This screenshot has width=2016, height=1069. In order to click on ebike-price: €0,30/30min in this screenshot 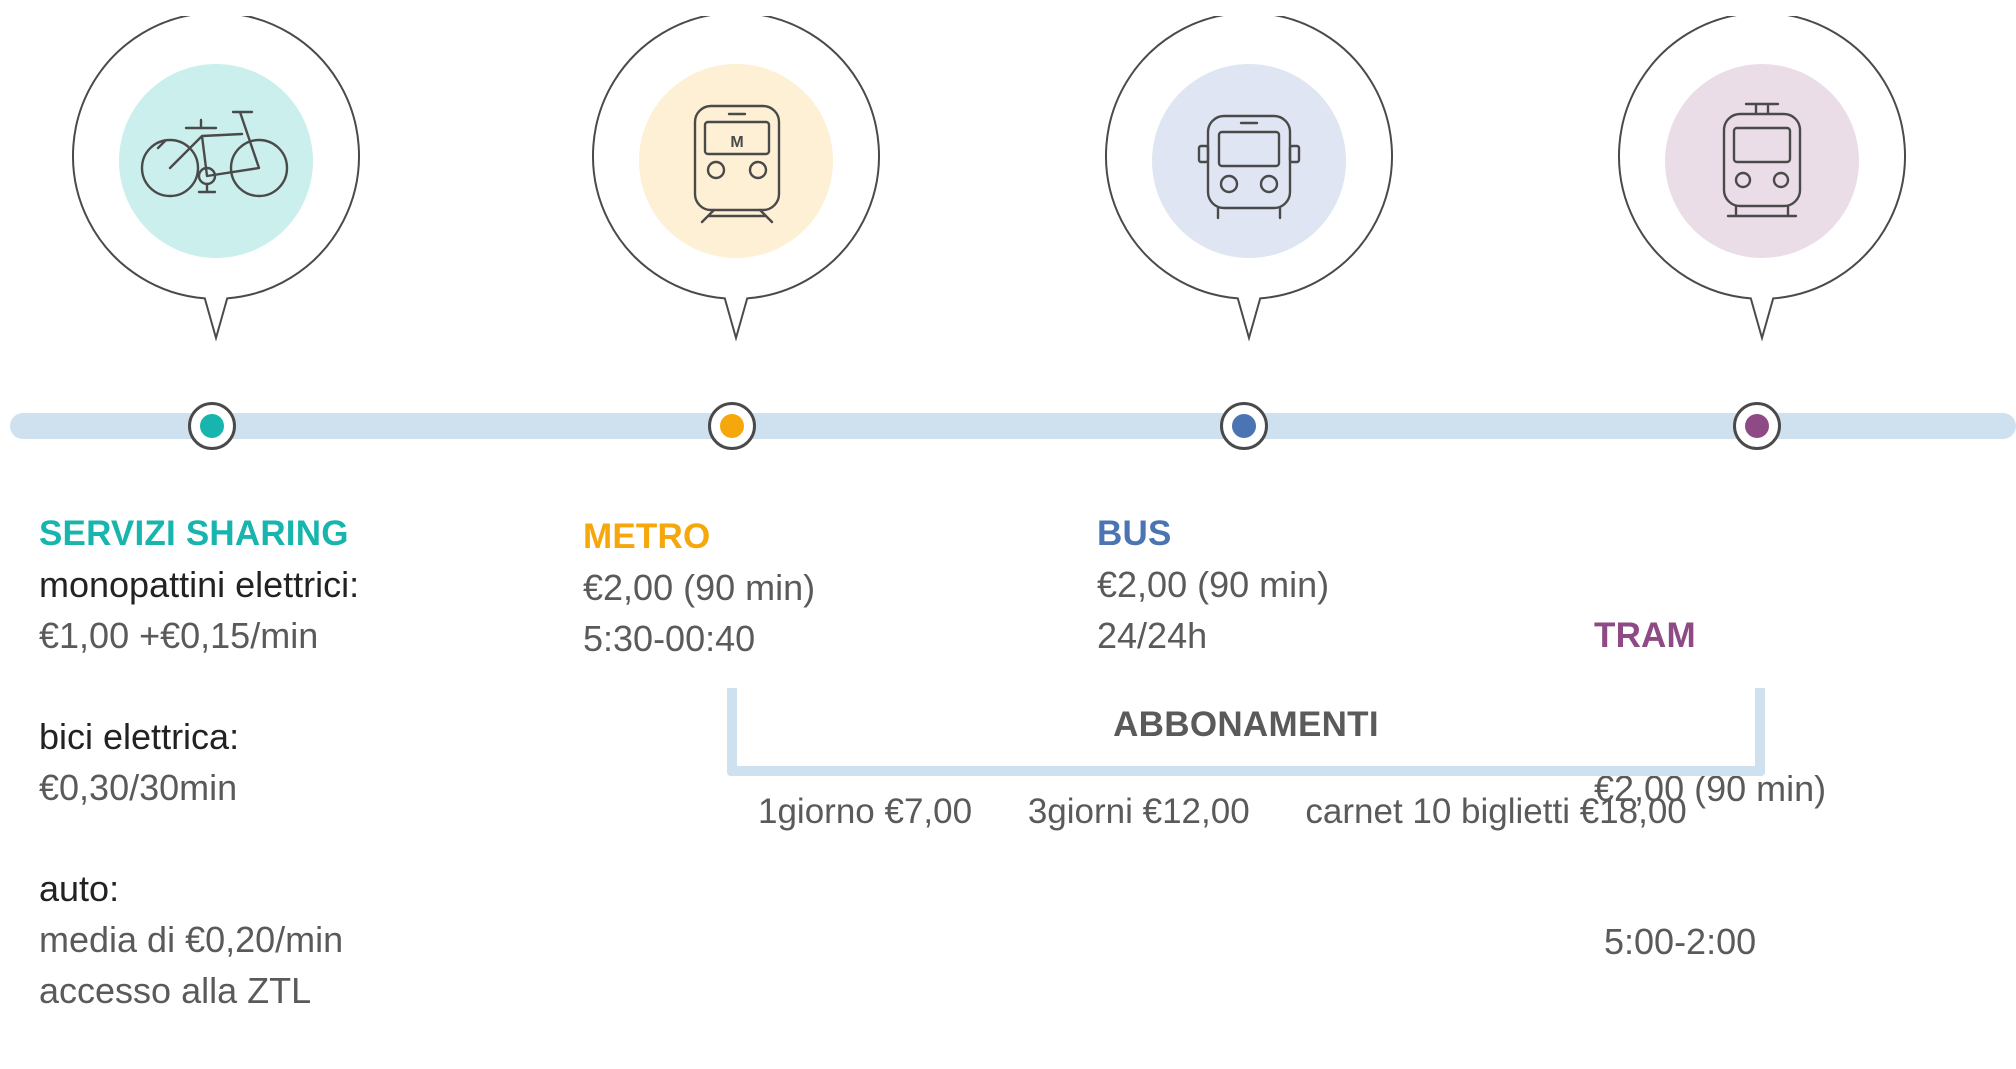, I will do `click(138, 787)`.